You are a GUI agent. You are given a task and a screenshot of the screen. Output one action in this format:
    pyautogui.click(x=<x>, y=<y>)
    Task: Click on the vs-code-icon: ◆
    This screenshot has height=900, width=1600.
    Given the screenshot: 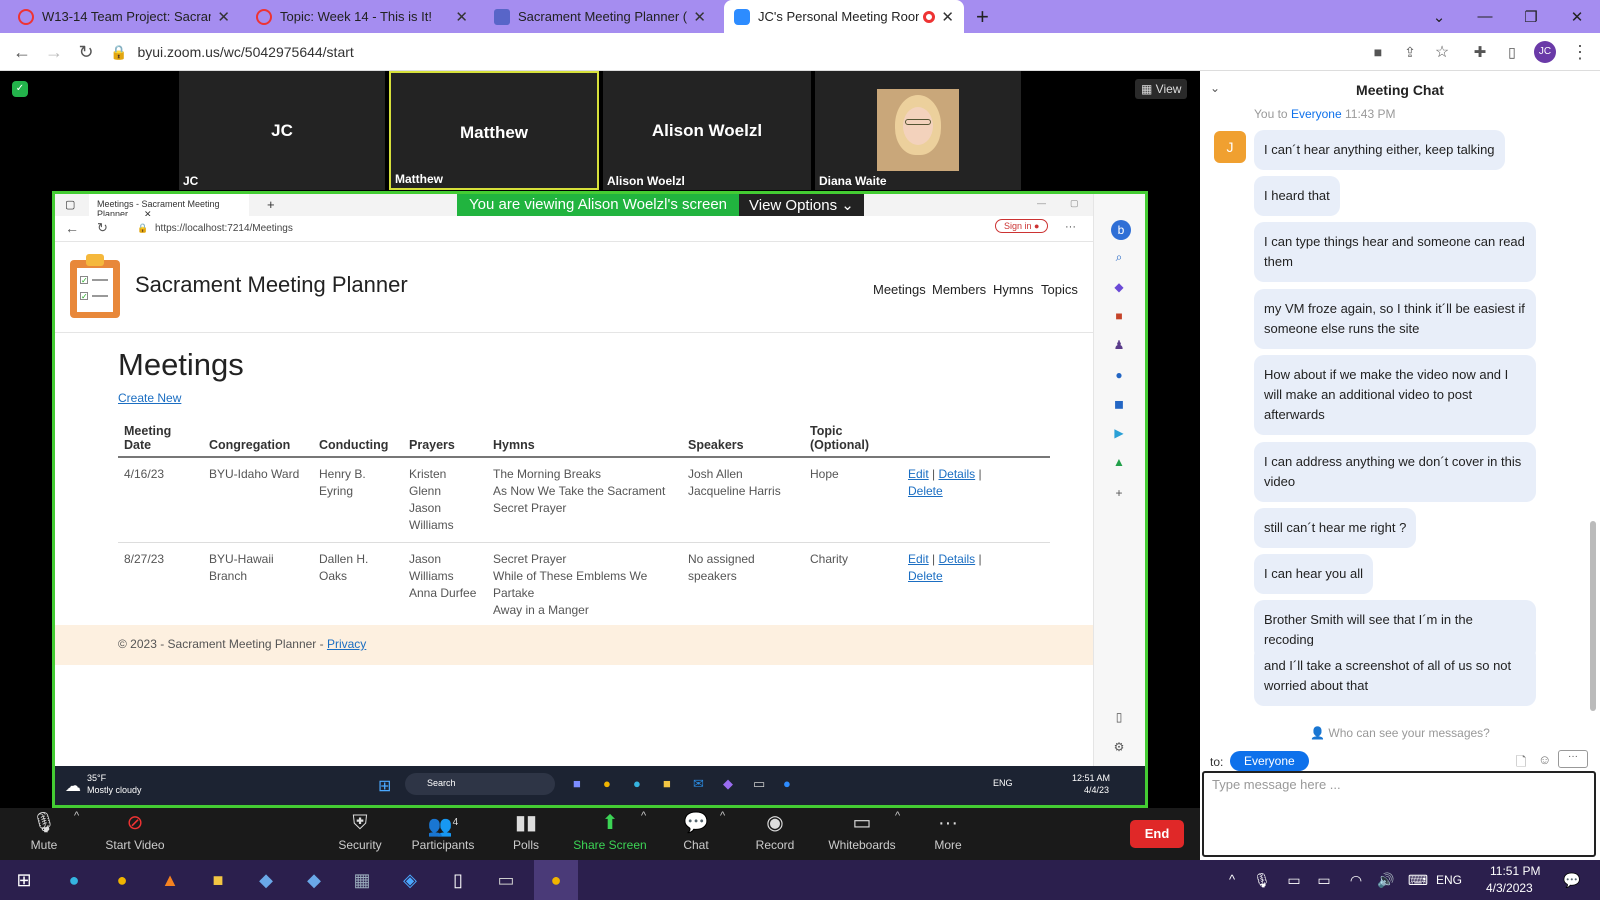 What is the action you would take?
    pyautogui.click(x=314, y=880)
    